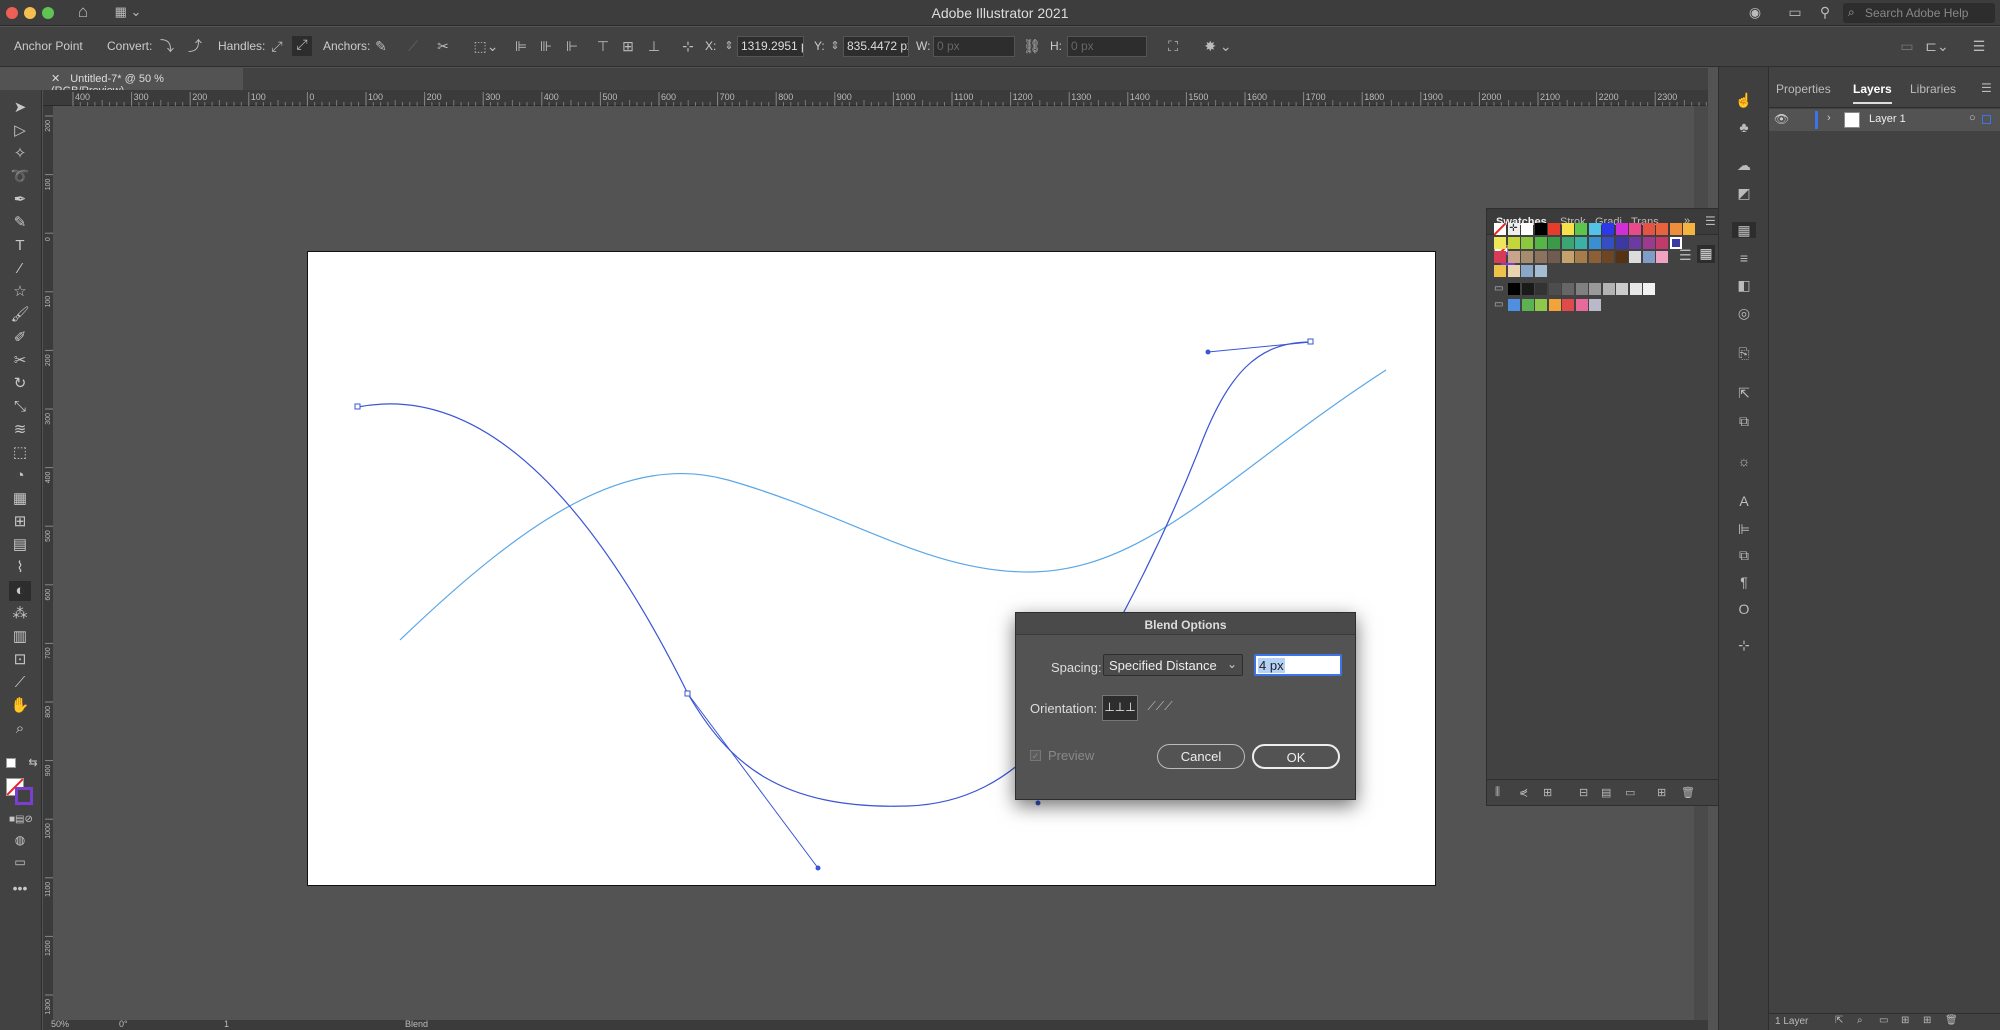 The height and width of the screenshot is (1030, 2000). I want to click on edit-toolbar-icon: •••, so click(20, 888).